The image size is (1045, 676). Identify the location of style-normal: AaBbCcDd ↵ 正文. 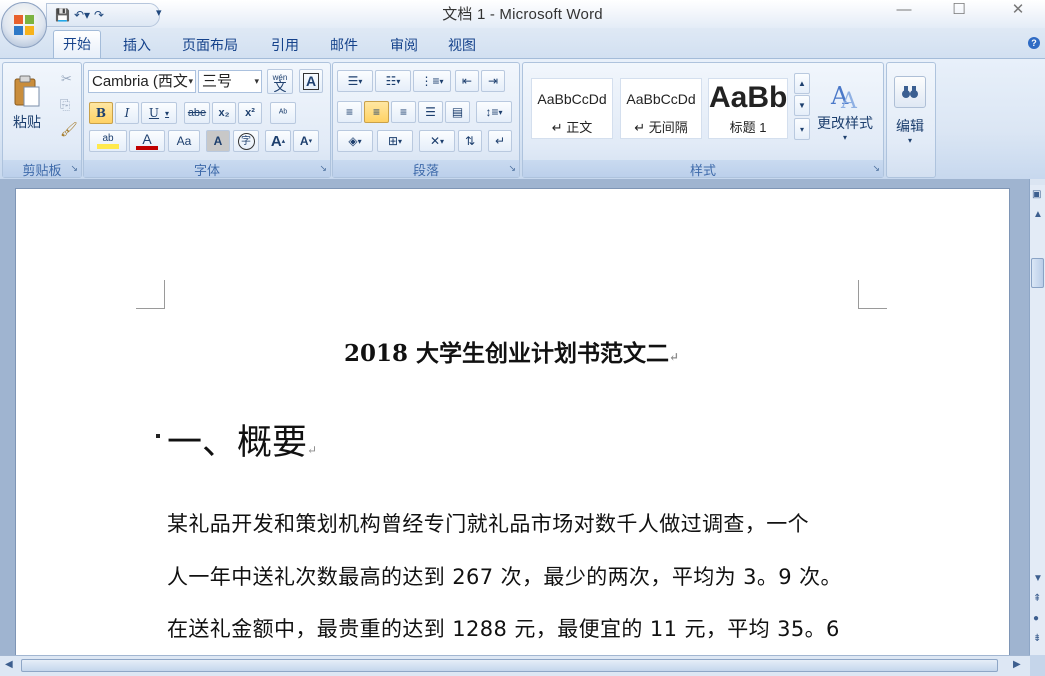
(572, 108).